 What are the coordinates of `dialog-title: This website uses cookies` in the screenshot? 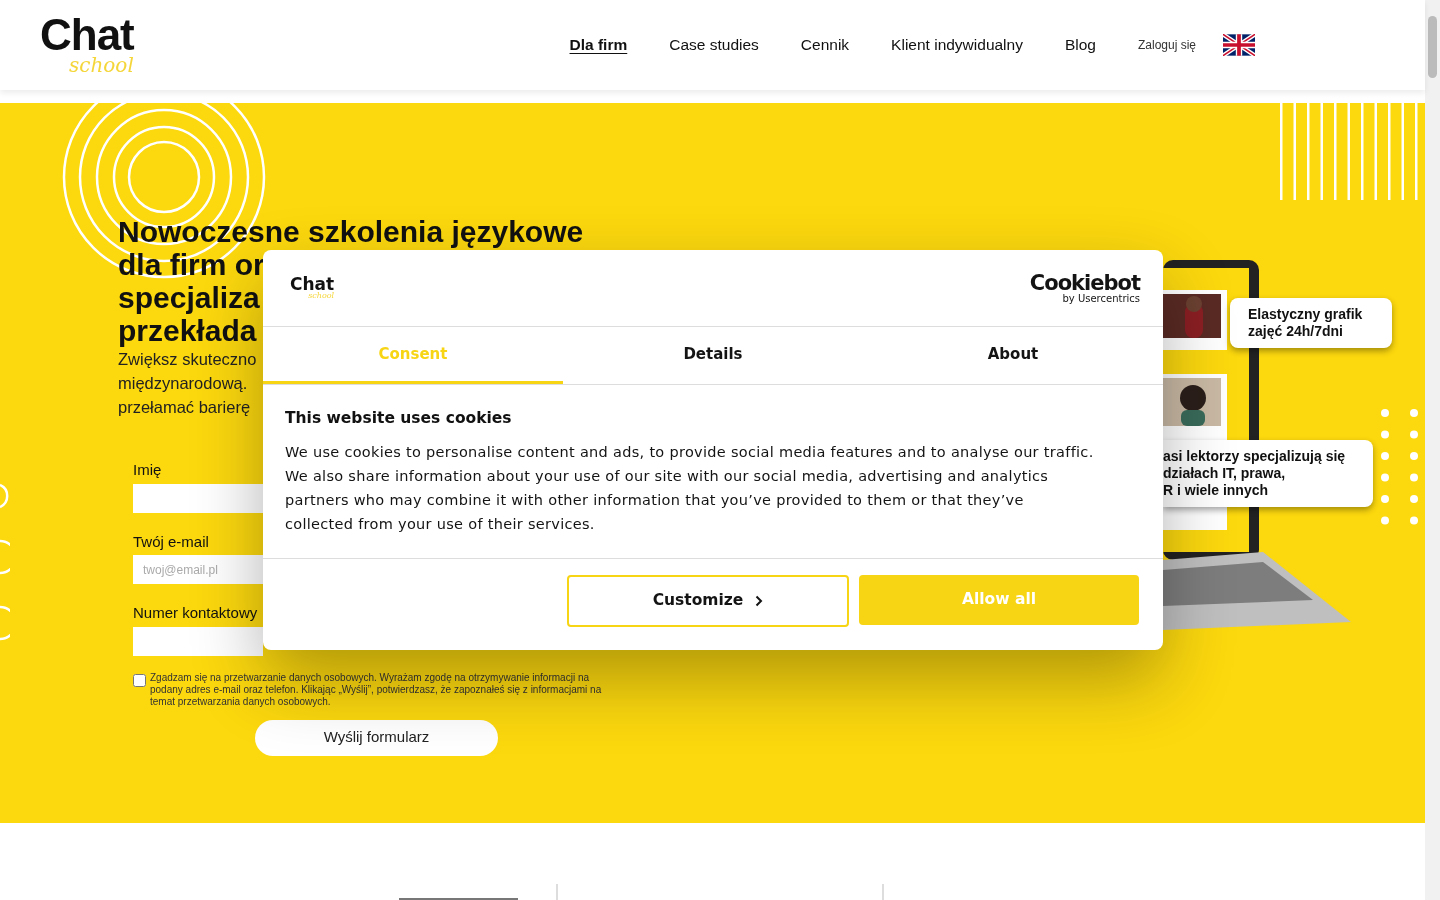 It's located at (399, 418).